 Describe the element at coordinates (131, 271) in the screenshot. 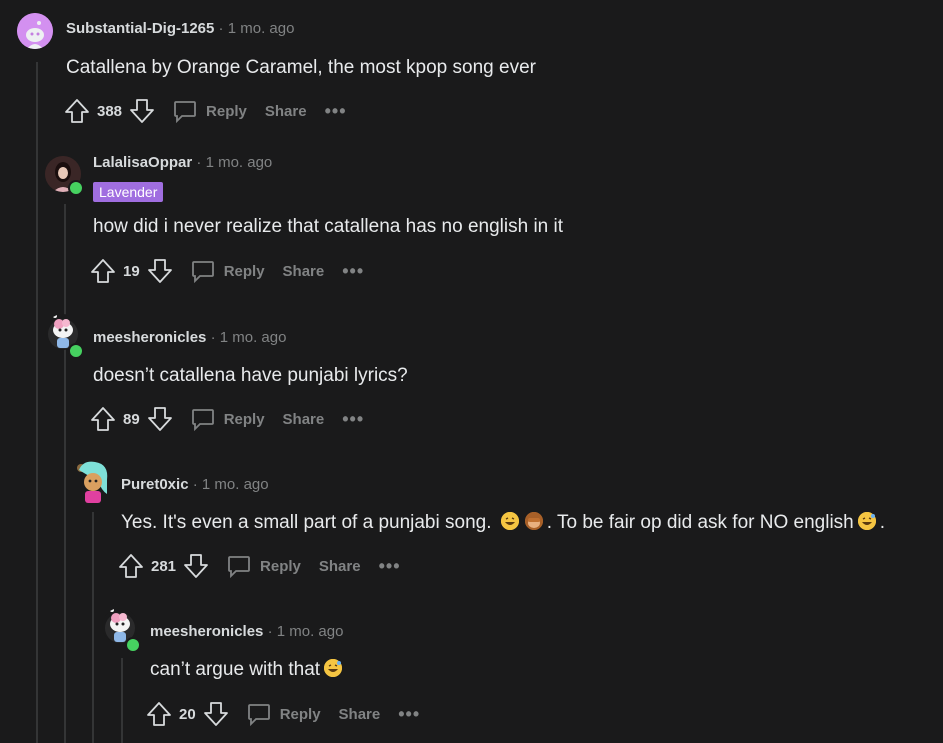

I see `vote-count: 19` at that location.